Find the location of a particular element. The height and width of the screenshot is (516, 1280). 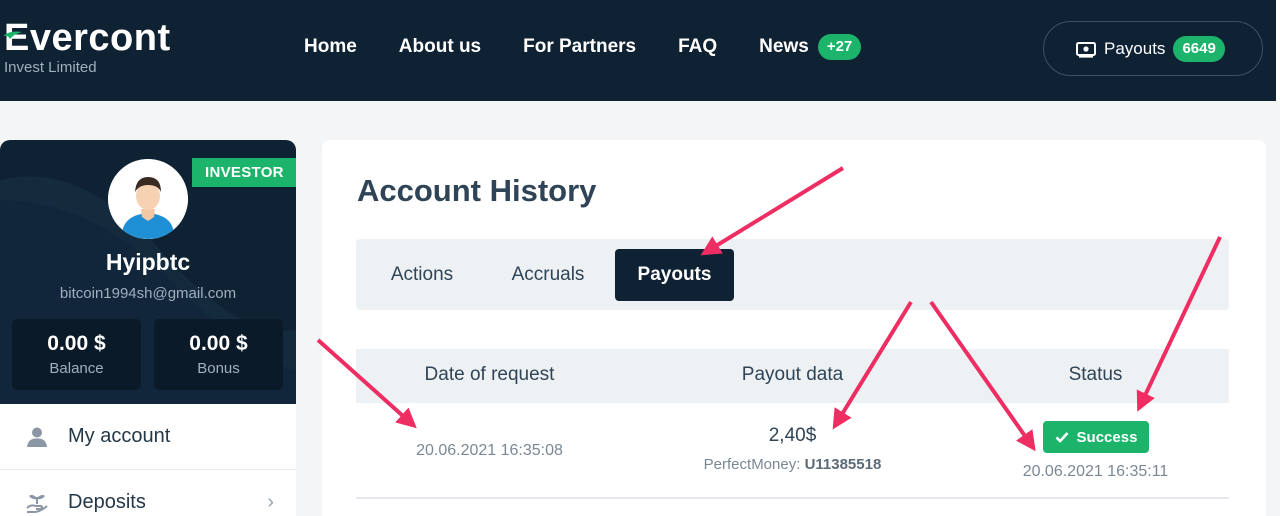

page-title: Account History is located at coordinates (477, 190).